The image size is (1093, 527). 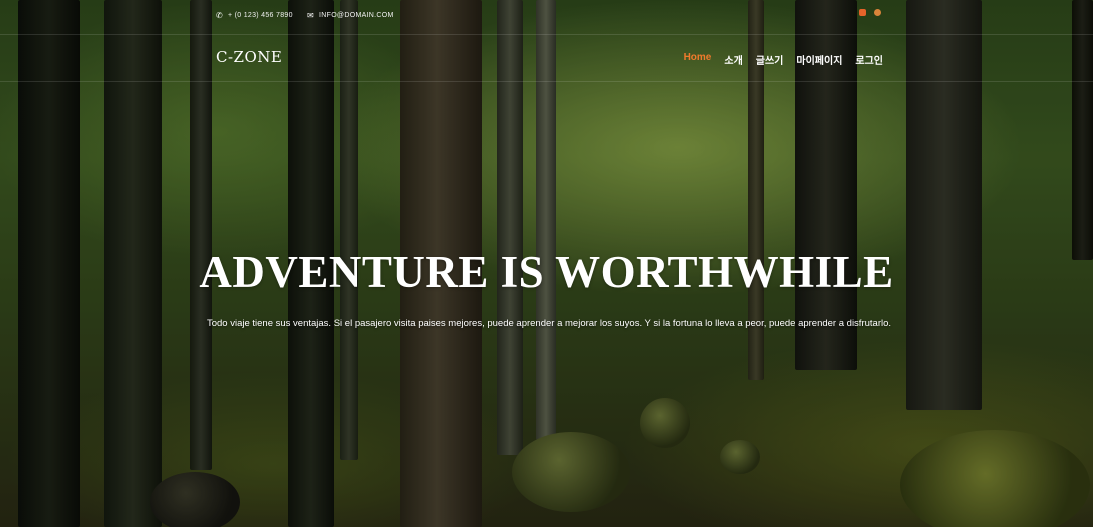 What do you see at coordinates (311, 15) in the screenshot?
I see `envelope-icon: ✉` at bounding box center [311, 15].